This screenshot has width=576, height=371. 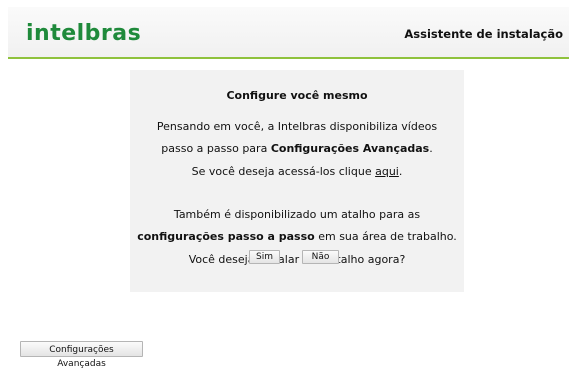 What do you see at coordinates (400, 171) in the screenshot?
I see `video-info-line-3-suffix: .` at bounding box center [400, 171].